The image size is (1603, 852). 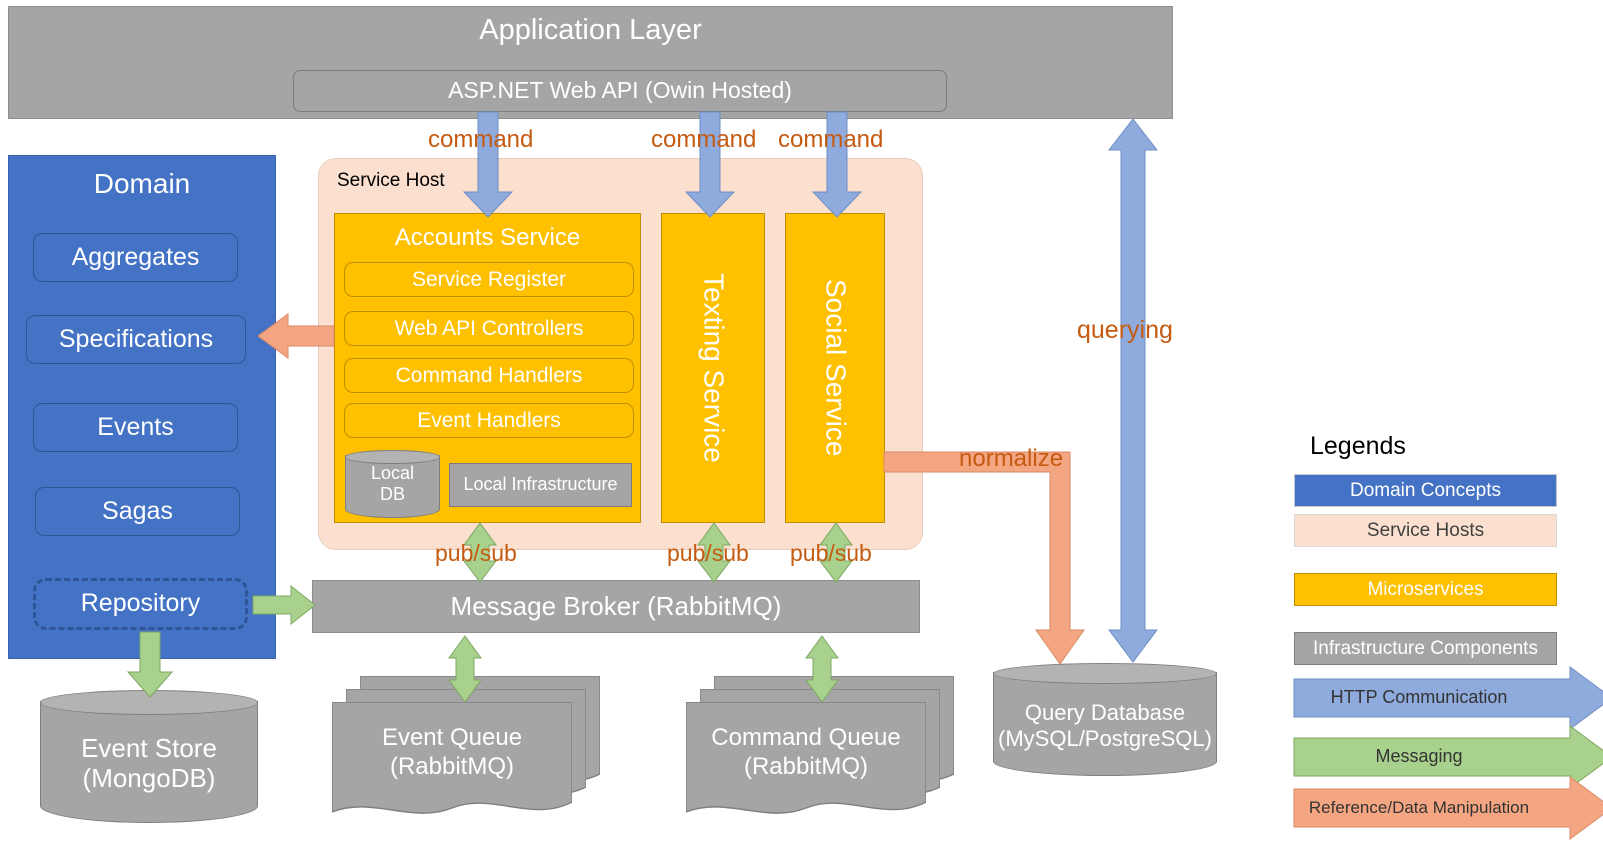 I want to click on message-broker-label: Message Broker (RabbitMQ), so click(x=616, y=606).